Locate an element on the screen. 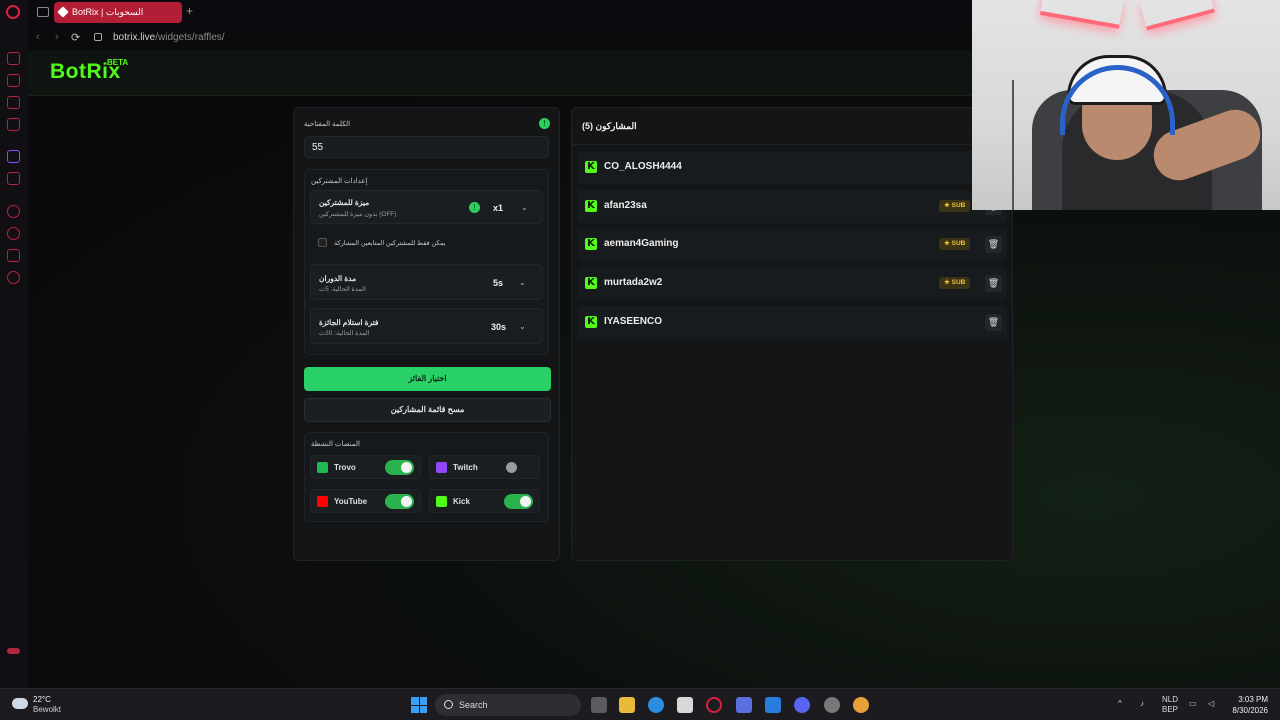 This screenshot has width=1280, height=720. subscriber-perk-title: ميزة للمشتركين is located at coordinates (344, 202).